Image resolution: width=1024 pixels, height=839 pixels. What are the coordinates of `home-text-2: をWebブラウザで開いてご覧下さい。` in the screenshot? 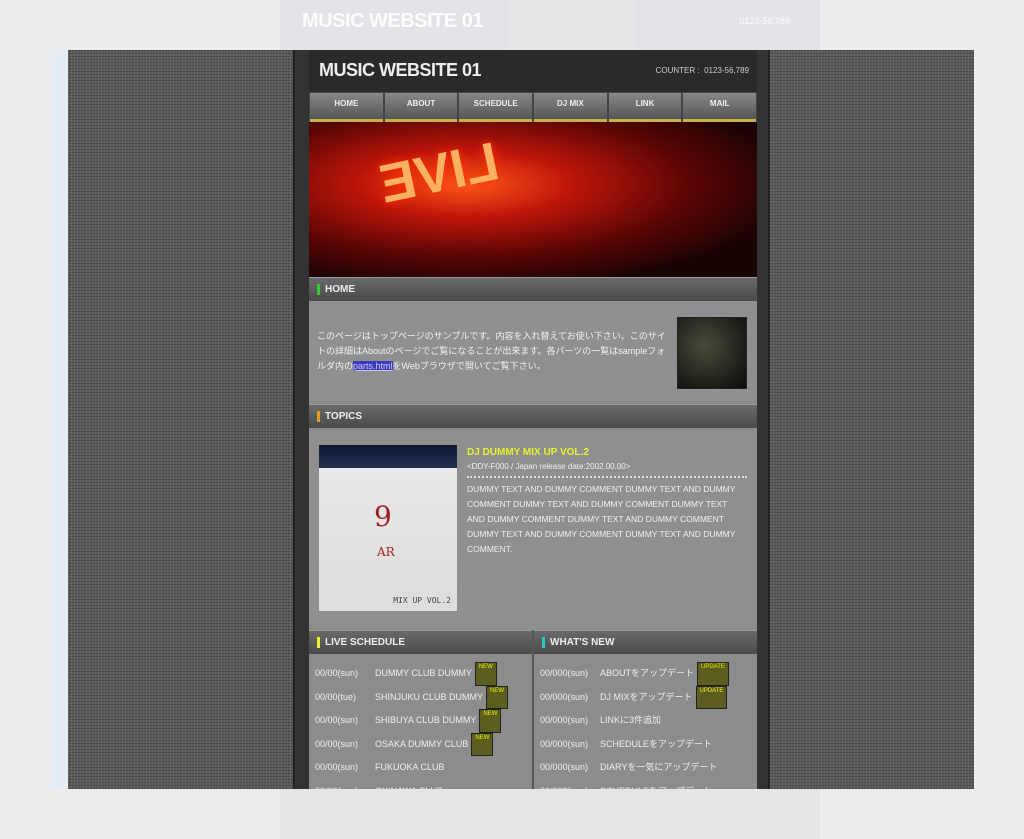 It's located at (469, 366).